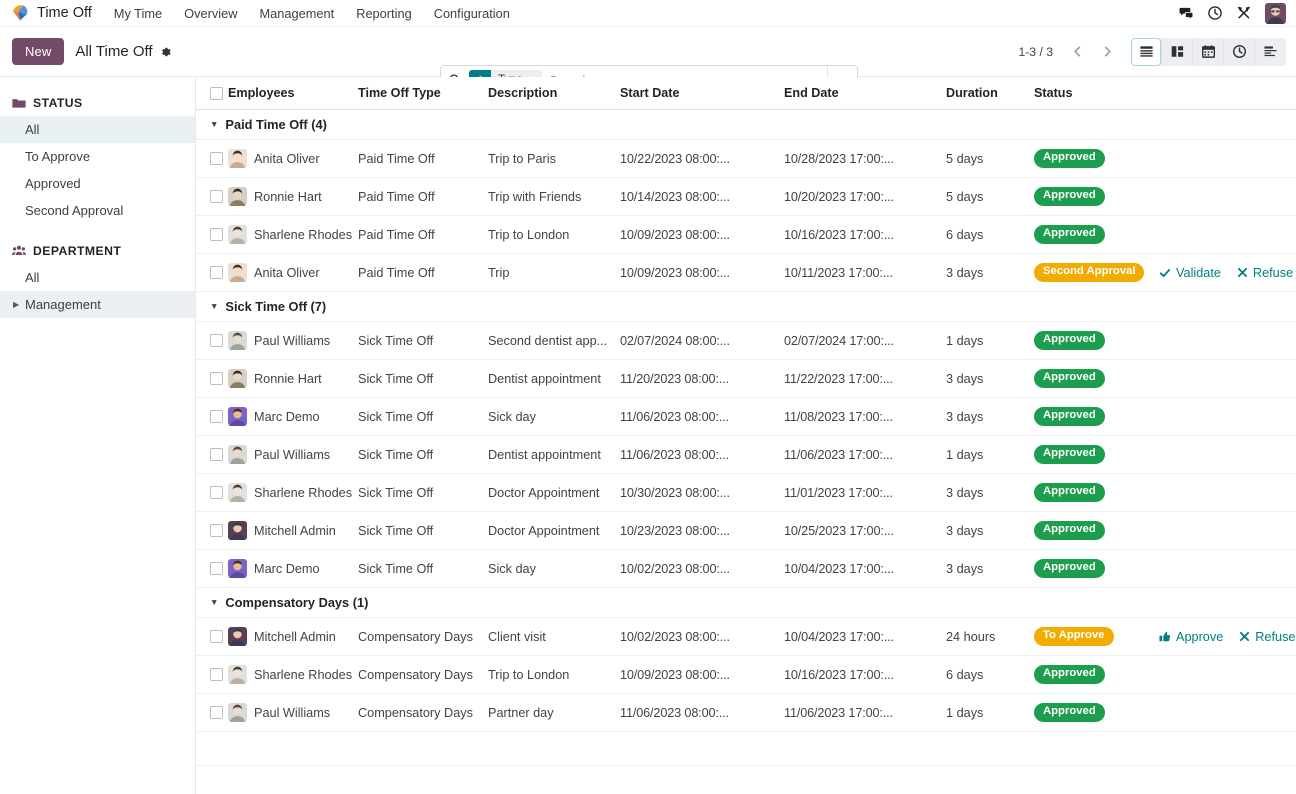  Describe the element at coordinates (16, 304) in the screenshot. I see `chevron-right-icon: ▶` at that location.